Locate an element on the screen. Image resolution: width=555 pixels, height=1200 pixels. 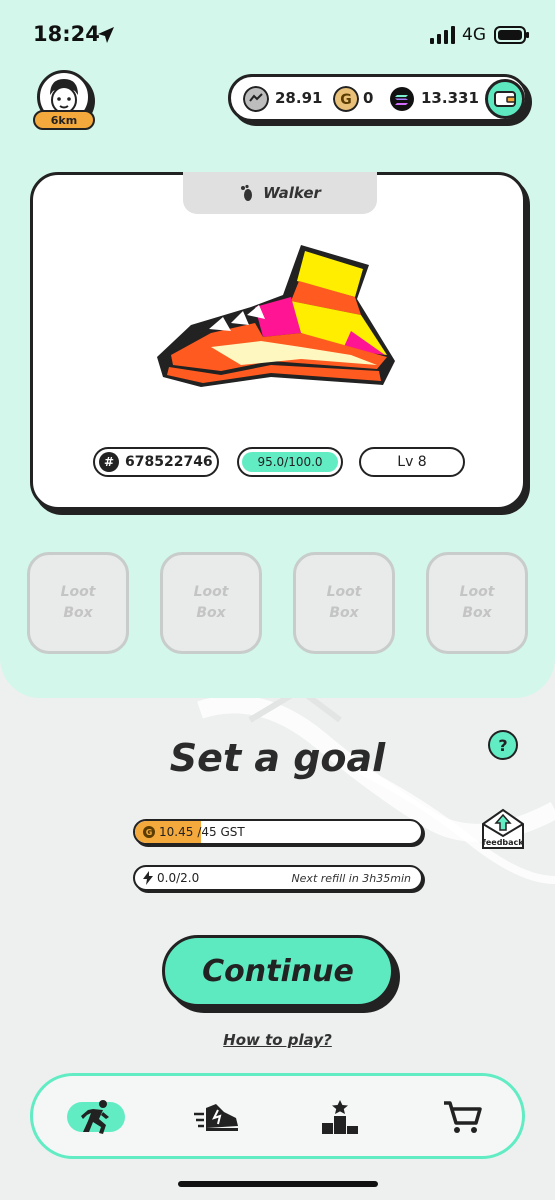
feedback-button: feedback is located at coordinates (503, 829).